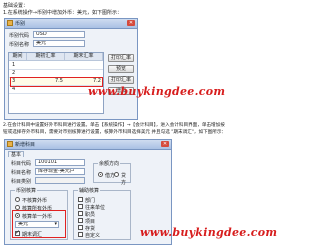  I want to click on intro-heading: 基础设置：, so click(16, 6).